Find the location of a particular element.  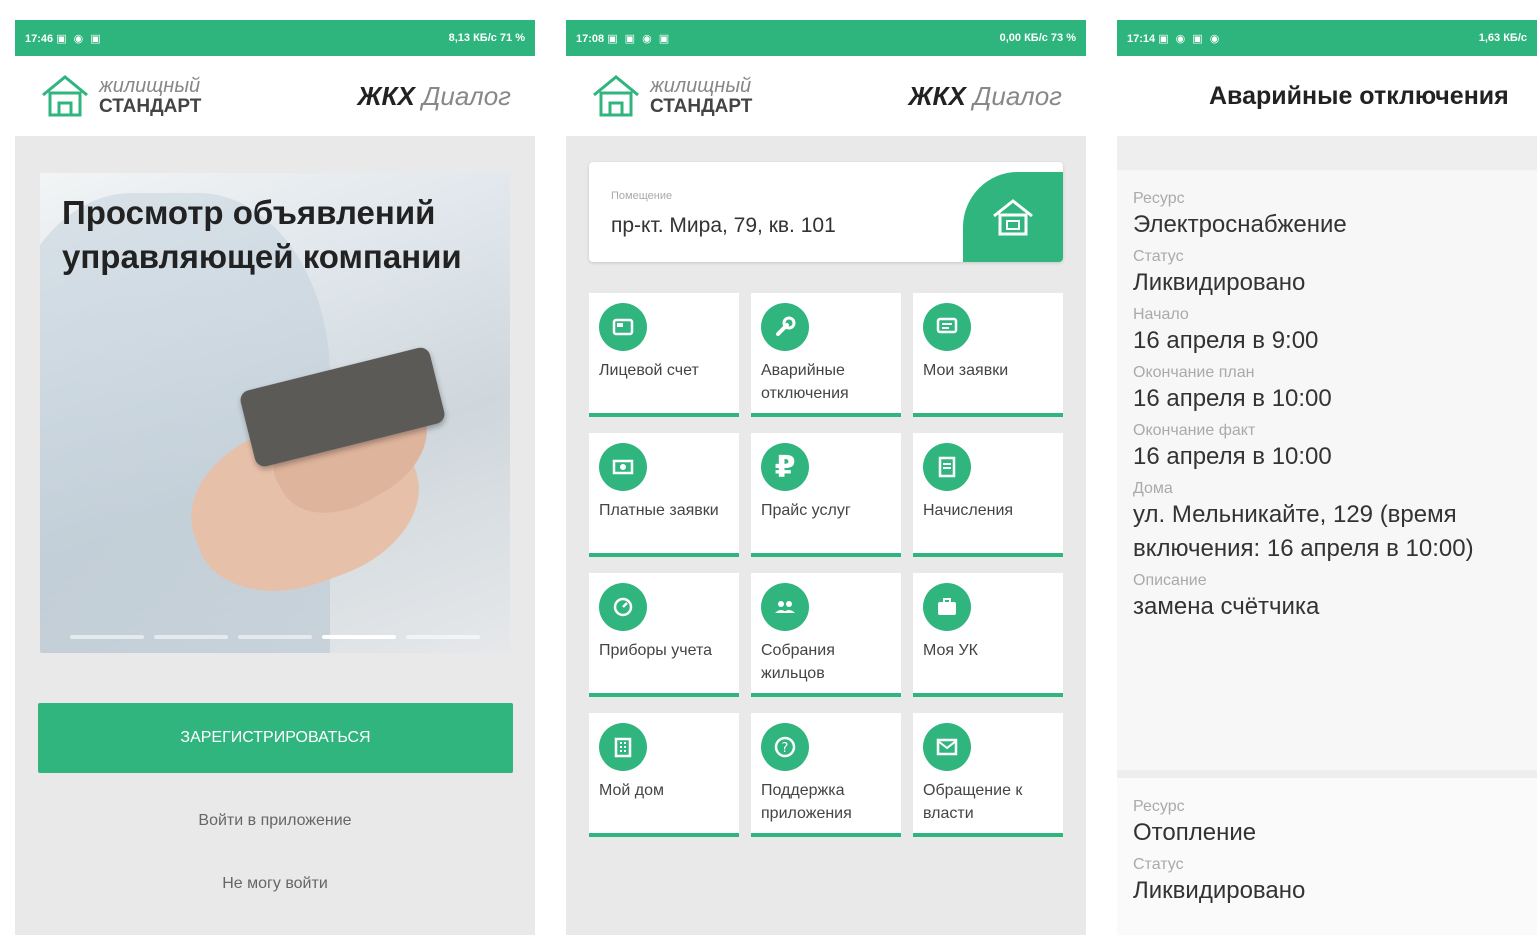

tile-emergency-outages: Аварийные отключения is located at coordinates (826, 355).